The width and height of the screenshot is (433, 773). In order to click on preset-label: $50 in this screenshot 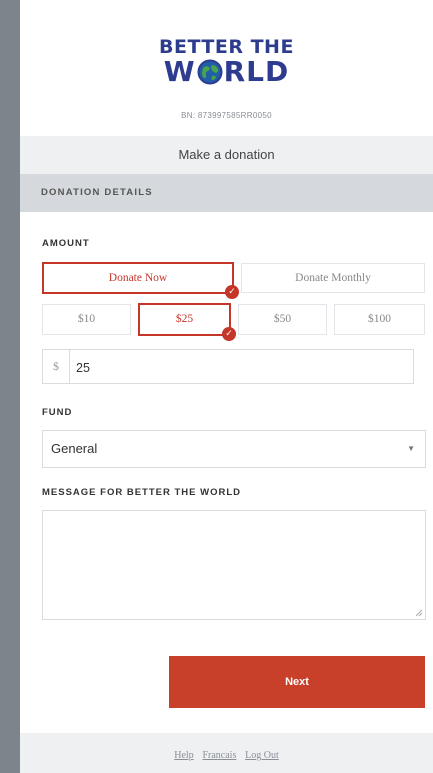, I will do `click(282, 319)`.